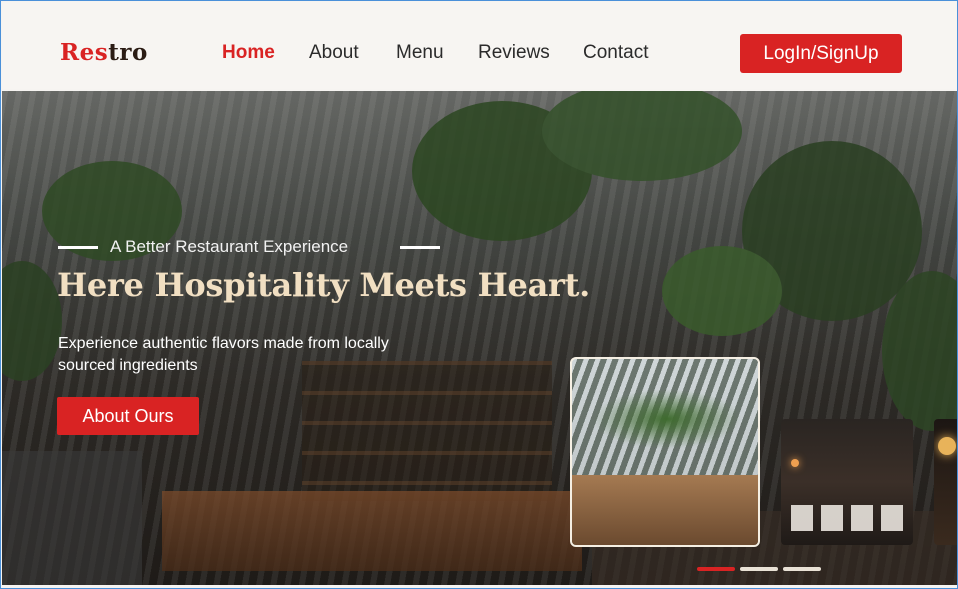 The image size is (958, 589). Describe the element at coordinates (372, 531) in the screenshot. I see `bar-counter` at that location.